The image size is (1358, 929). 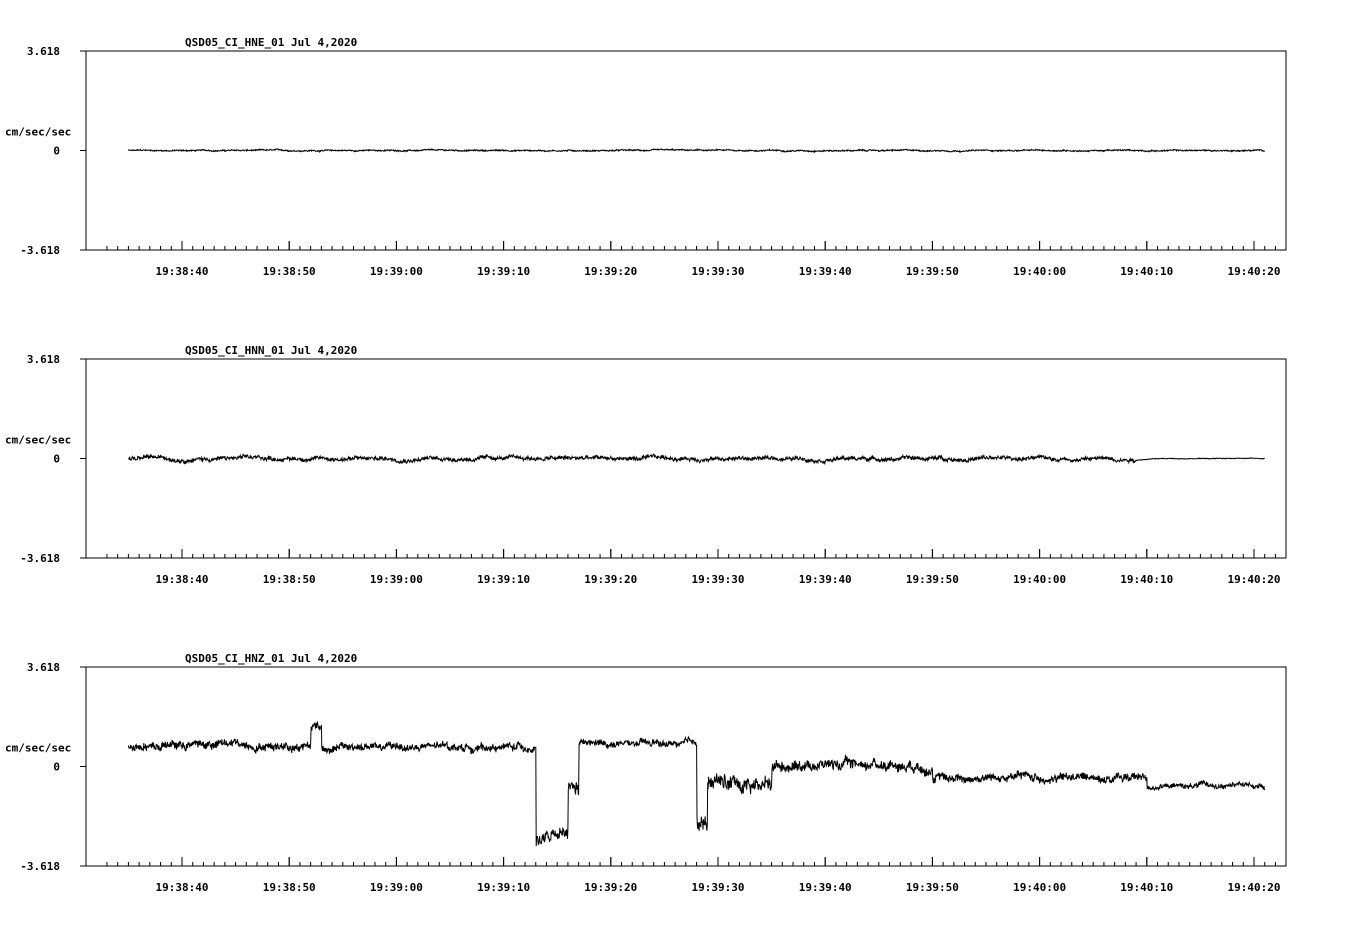 I want to click on y-axis-label-1: cm/sec/sec, so click(x=38, y=132).